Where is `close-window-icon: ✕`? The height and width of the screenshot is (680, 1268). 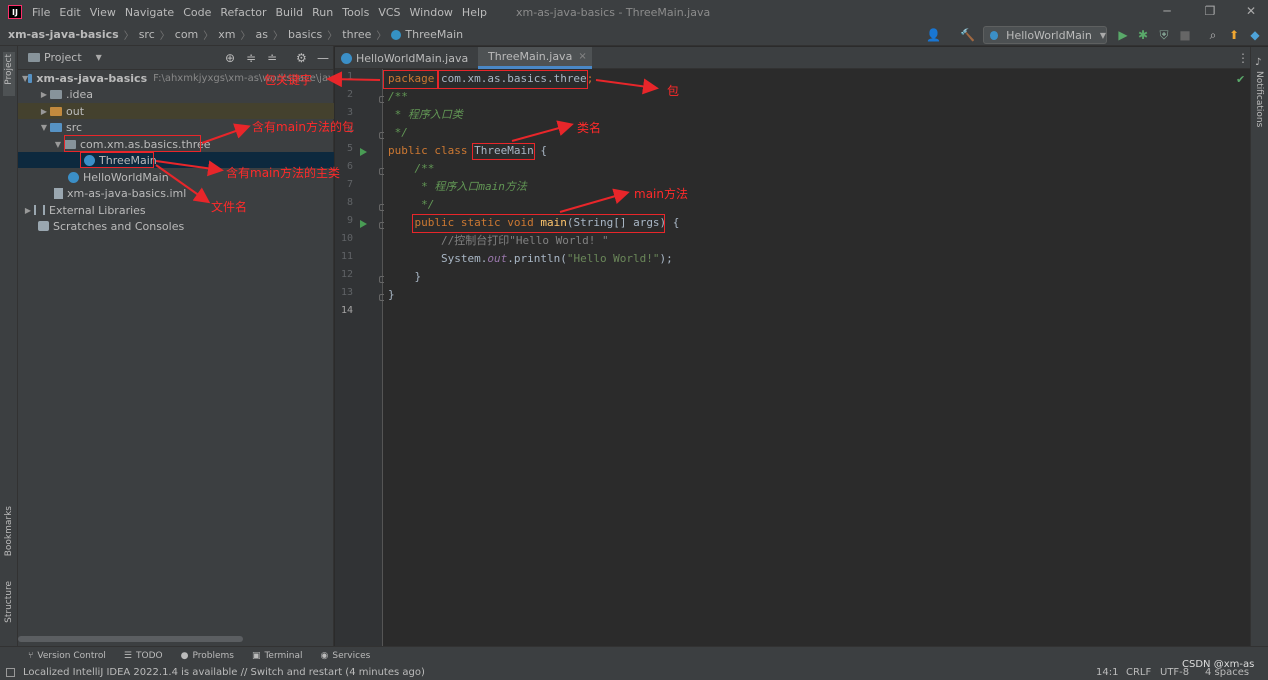
close-window-icon: ✕ is located at coordinates (1251, 11).